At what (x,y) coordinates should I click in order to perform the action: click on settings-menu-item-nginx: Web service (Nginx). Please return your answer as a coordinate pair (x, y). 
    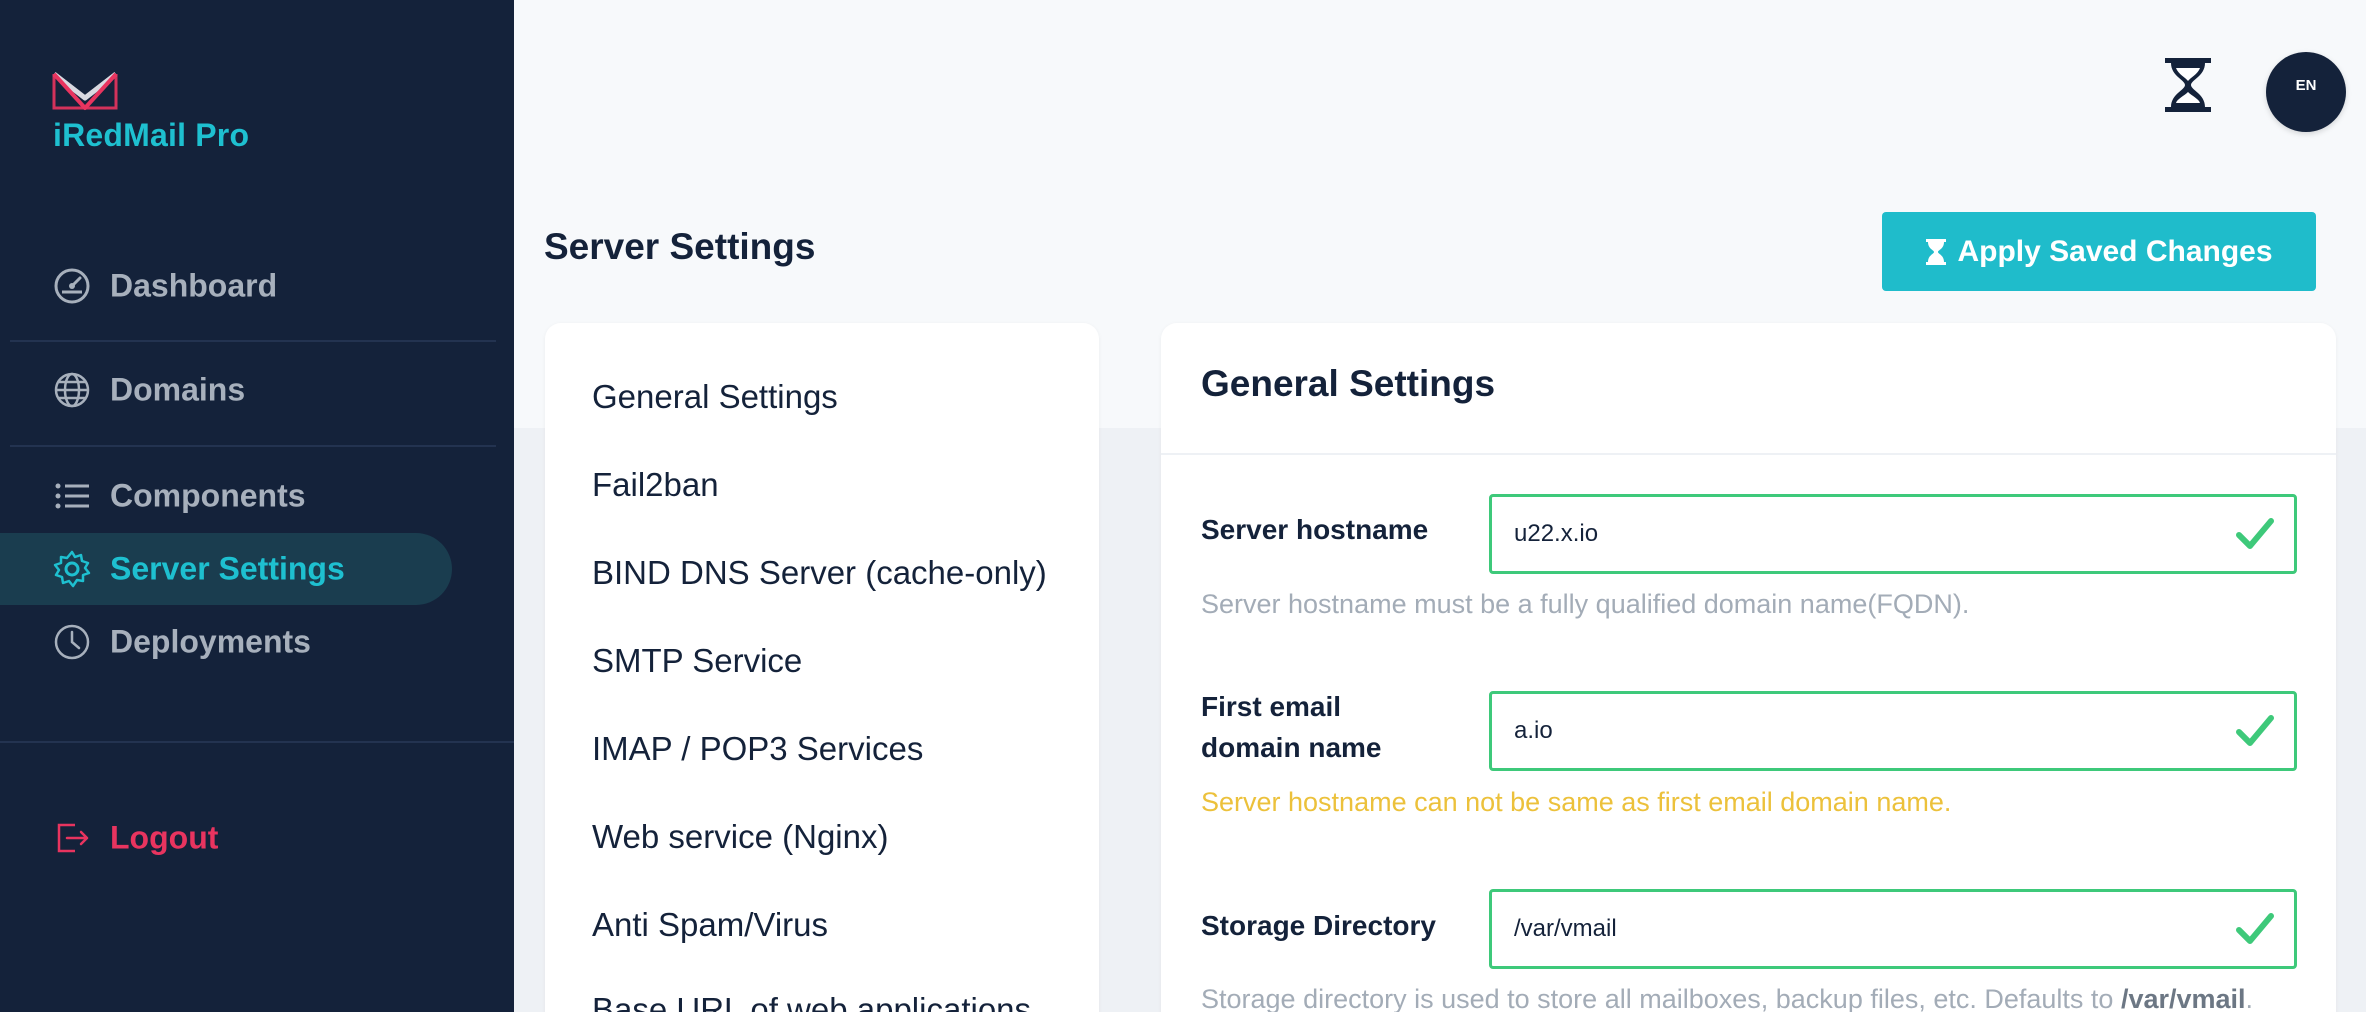
    Looking at the image, I should click on (740, 837).